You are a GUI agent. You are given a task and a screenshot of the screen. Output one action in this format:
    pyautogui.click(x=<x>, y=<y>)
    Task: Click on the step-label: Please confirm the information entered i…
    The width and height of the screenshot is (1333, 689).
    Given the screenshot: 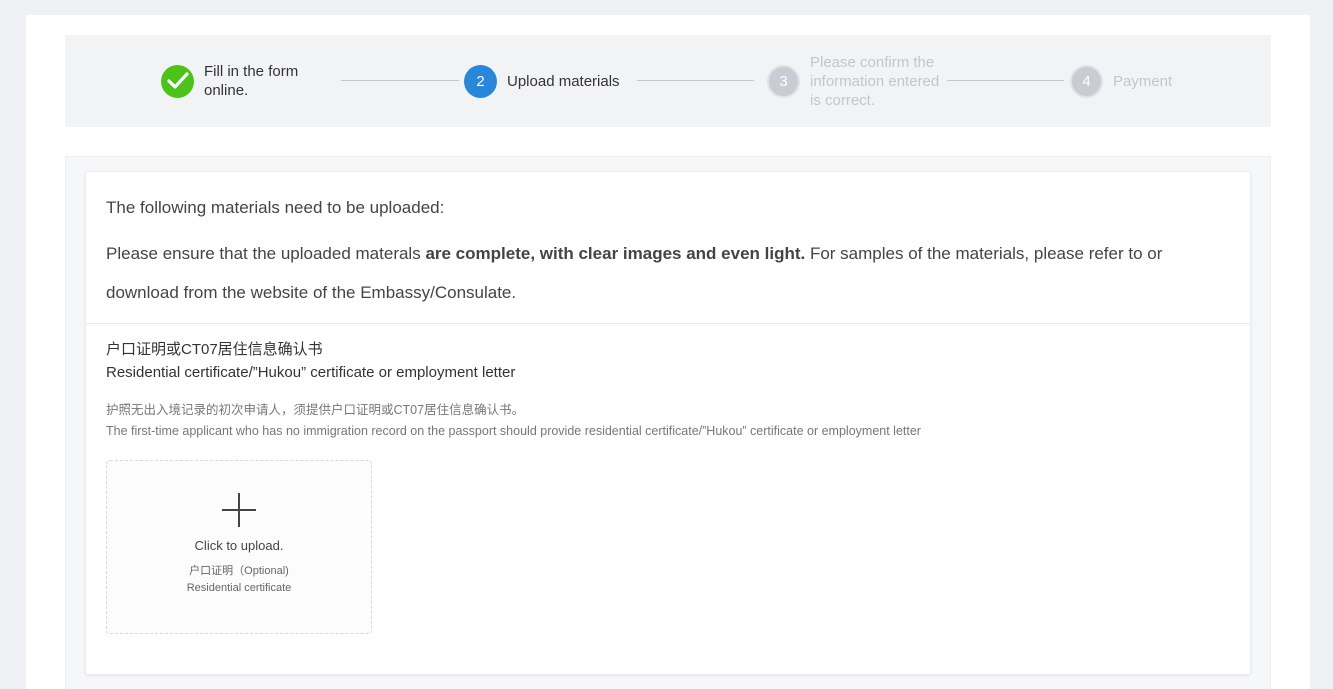 What is the action you would take?
    pyautogui.click(x=875, y=81)
    